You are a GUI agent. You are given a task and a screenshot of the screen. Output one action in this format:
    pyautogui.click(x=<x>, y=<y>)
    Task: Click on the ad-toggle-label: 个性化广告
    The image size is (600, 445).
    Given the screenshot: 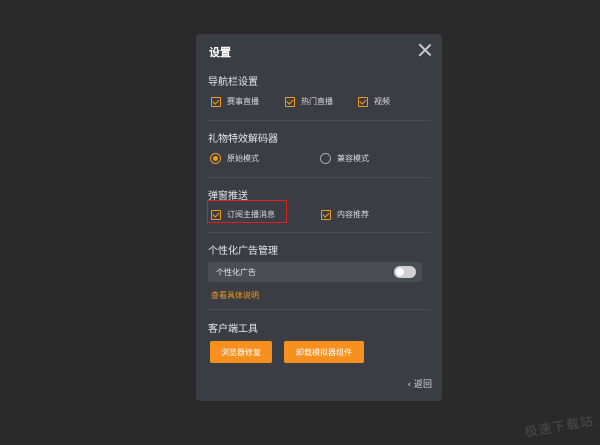 What is the action you would take?
    pyautogui.click(x=236, y=272)
    